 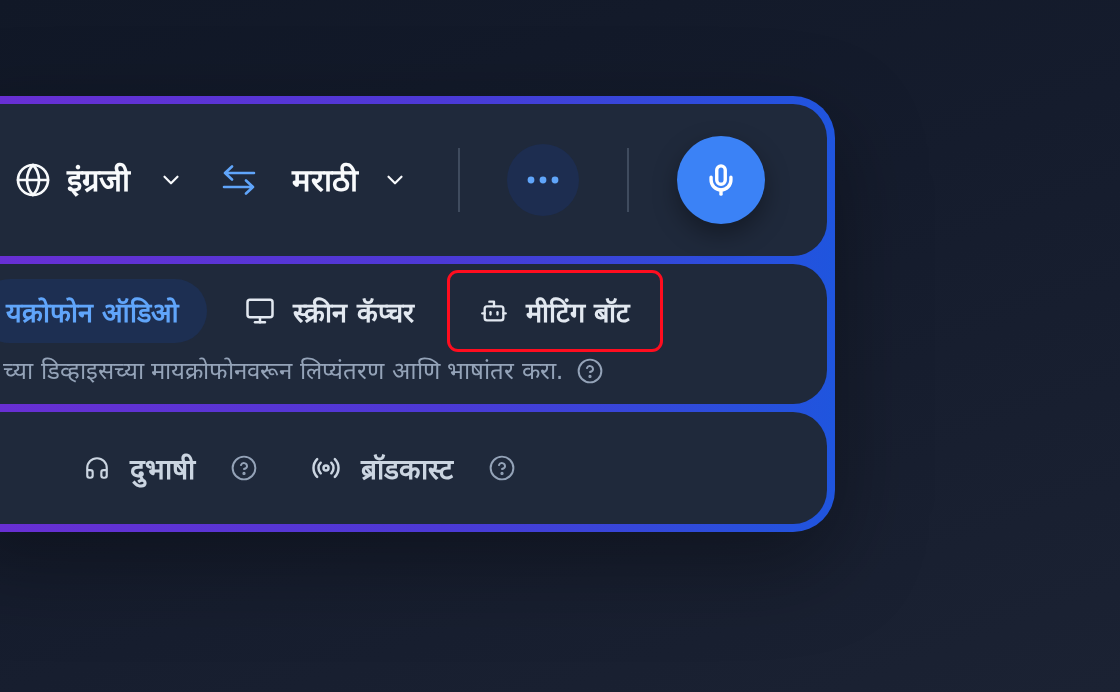 What do you see at coordinates (382, 468) in the screenshot?
I see `mode-button: ब्रॉडकास्ट` at bounding box center [382, 468].